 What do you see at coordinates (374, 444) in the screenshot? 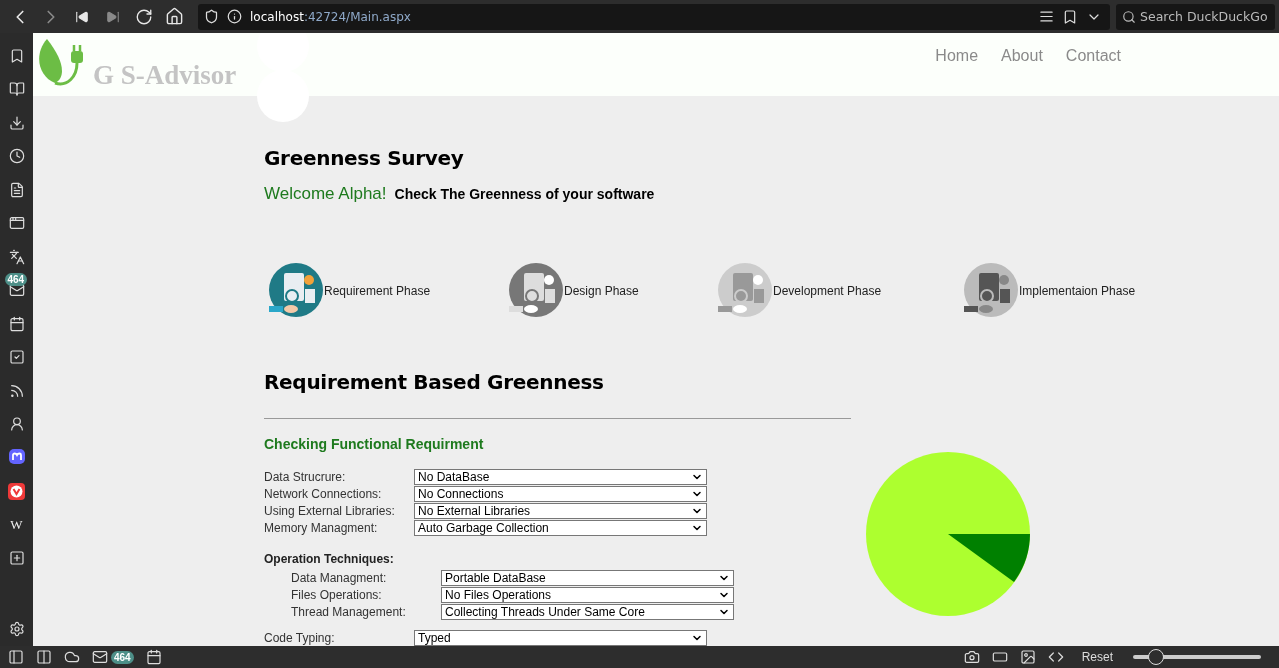
I see `subsection-title: Checking Functional Requirment` at bounding box center [374, 444].